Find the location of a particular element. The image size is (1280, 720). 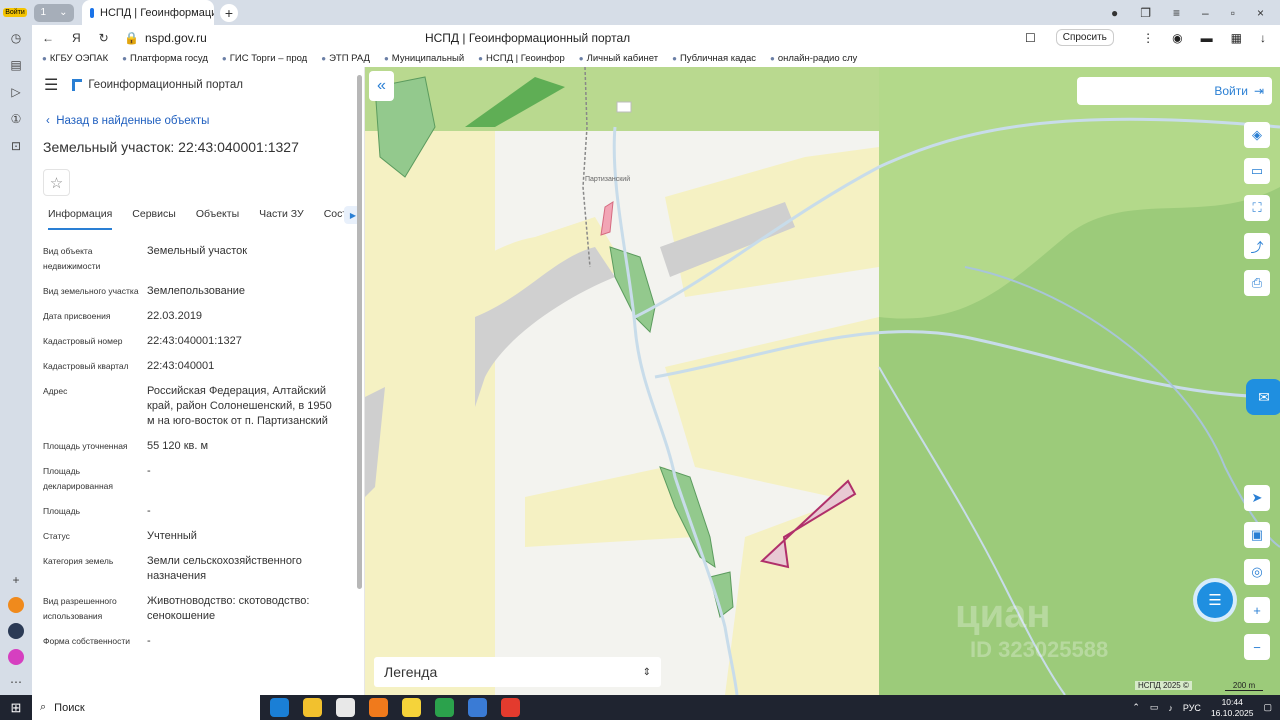

login-icon: ⇥ is located at coordinates (1258, 91).